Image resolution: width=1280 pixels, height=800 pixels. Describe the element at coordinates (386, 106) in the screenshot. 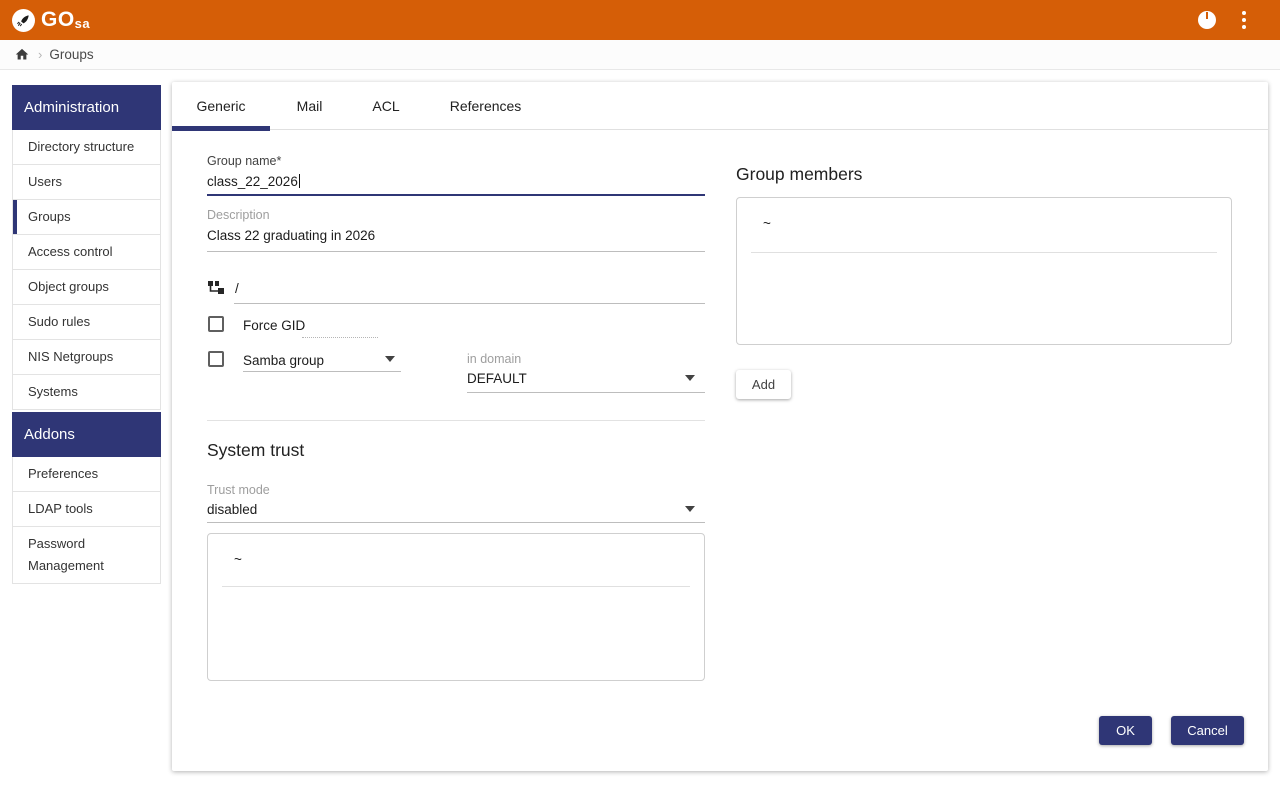

I see `tab-acl: ACL` at that location.